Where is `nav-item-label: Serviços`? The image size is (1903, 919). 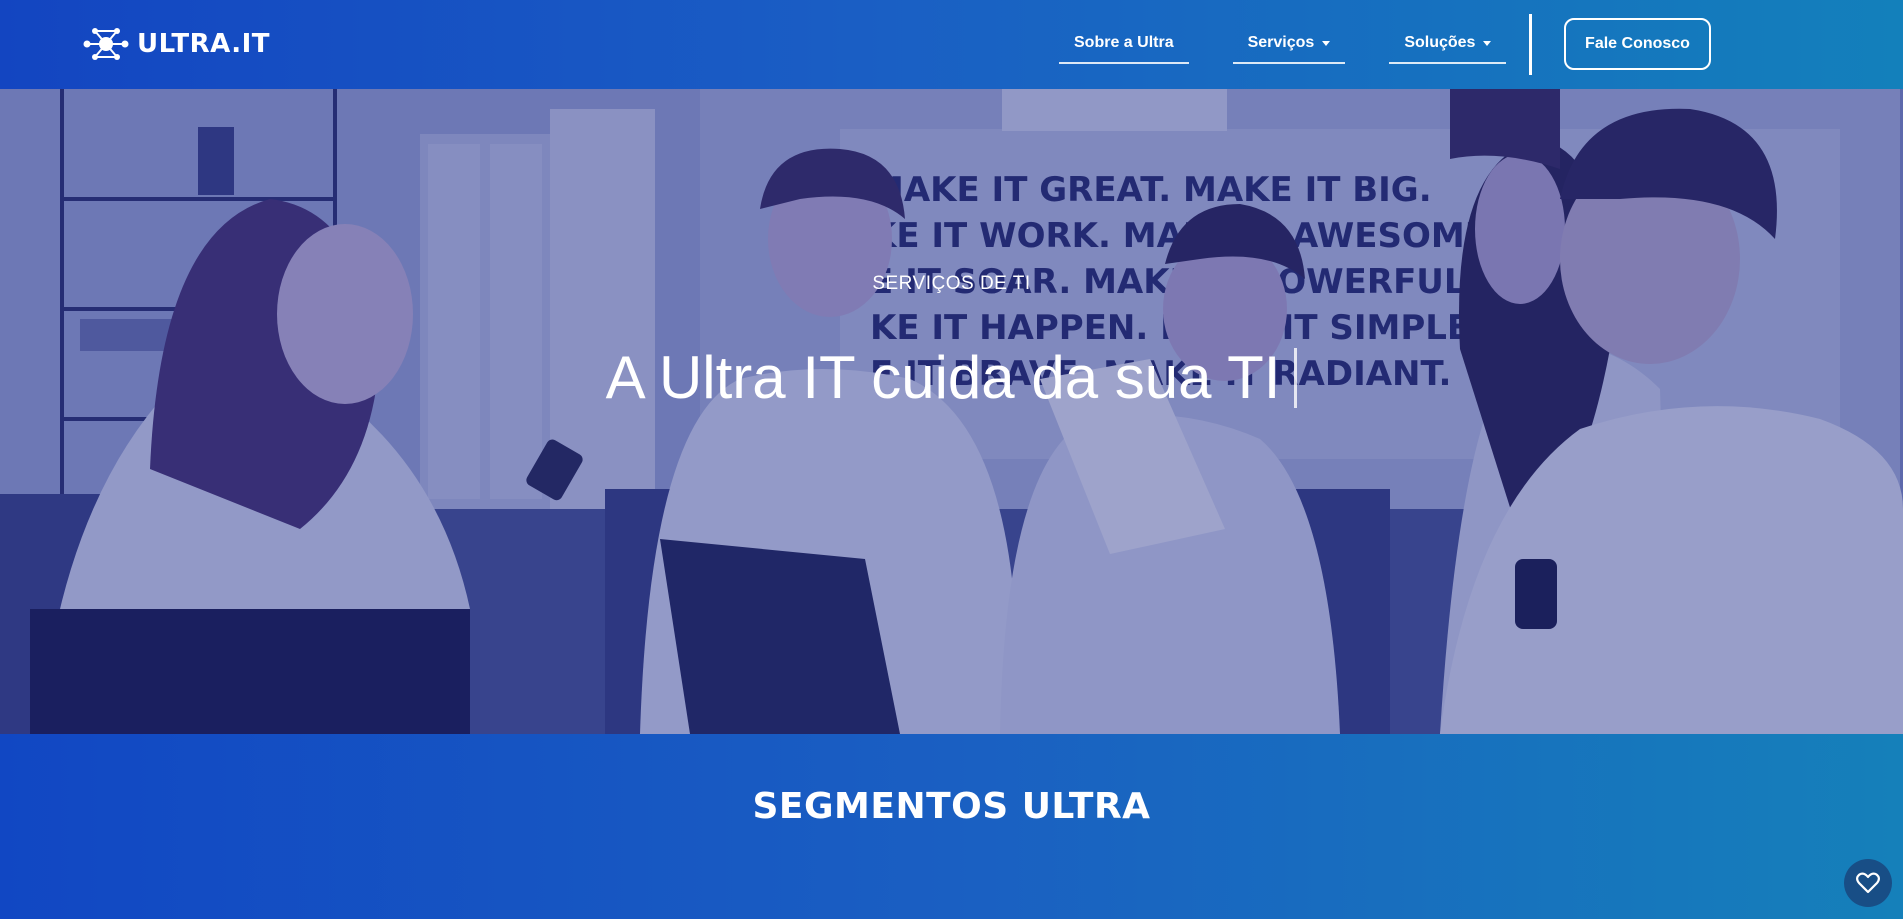
nav-item-label: Serviços is located at coordinates (1281, 42).